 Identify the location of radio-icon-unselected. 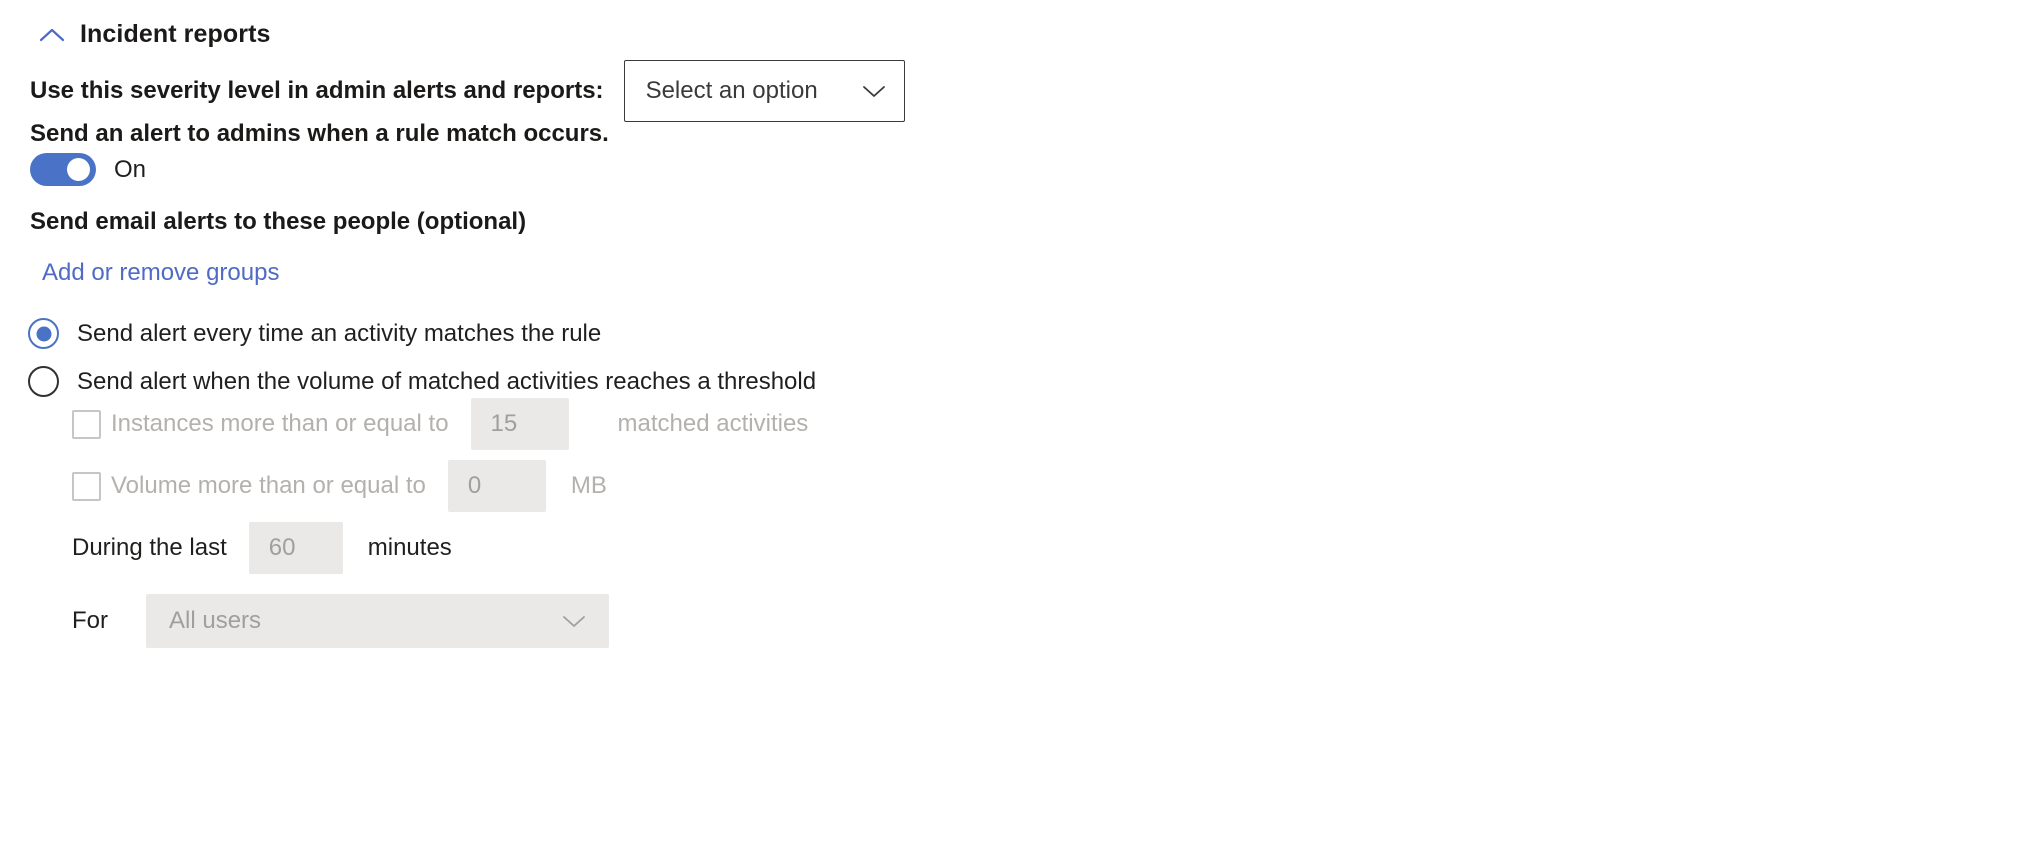
(43, 381).